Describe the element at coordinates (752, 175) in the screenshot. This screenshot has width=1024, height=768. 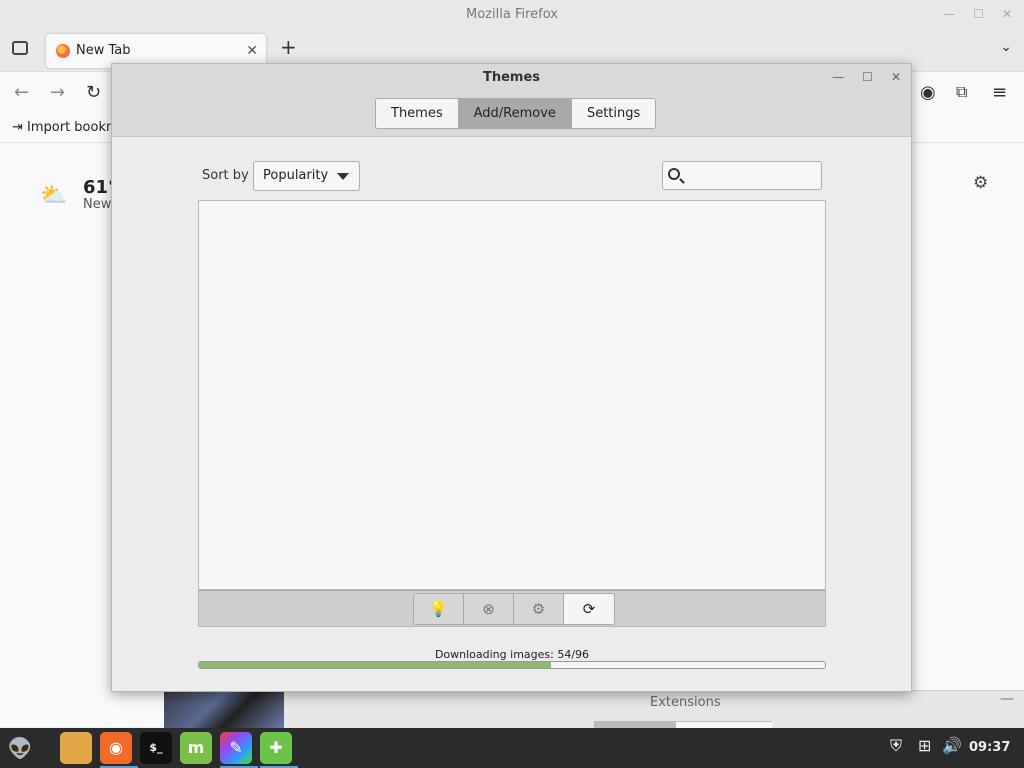
I see `search-input` at that location.